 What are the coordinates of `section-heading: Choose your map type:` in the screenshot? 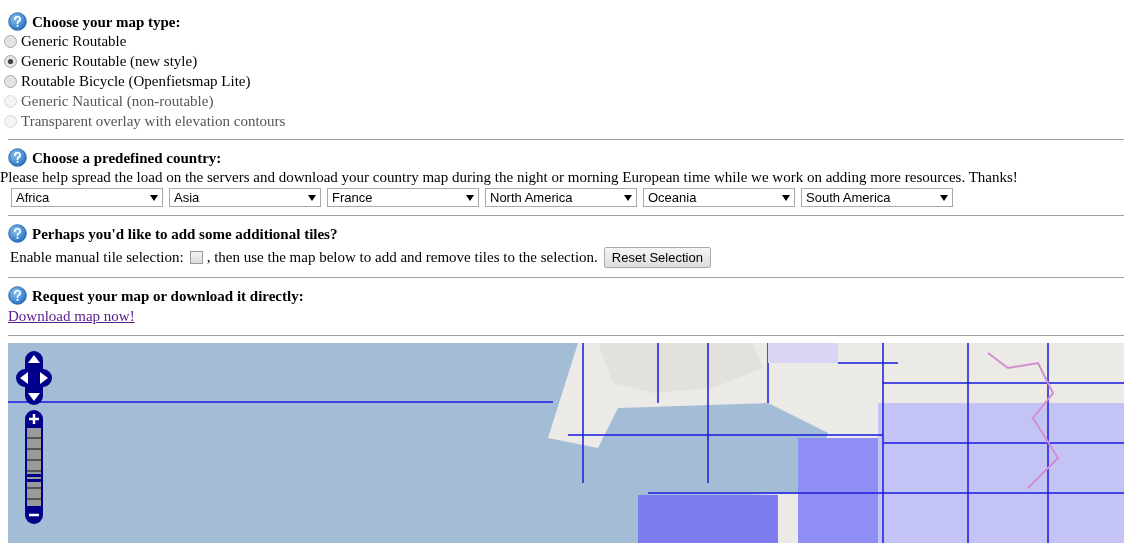 It's located at (106, 22).